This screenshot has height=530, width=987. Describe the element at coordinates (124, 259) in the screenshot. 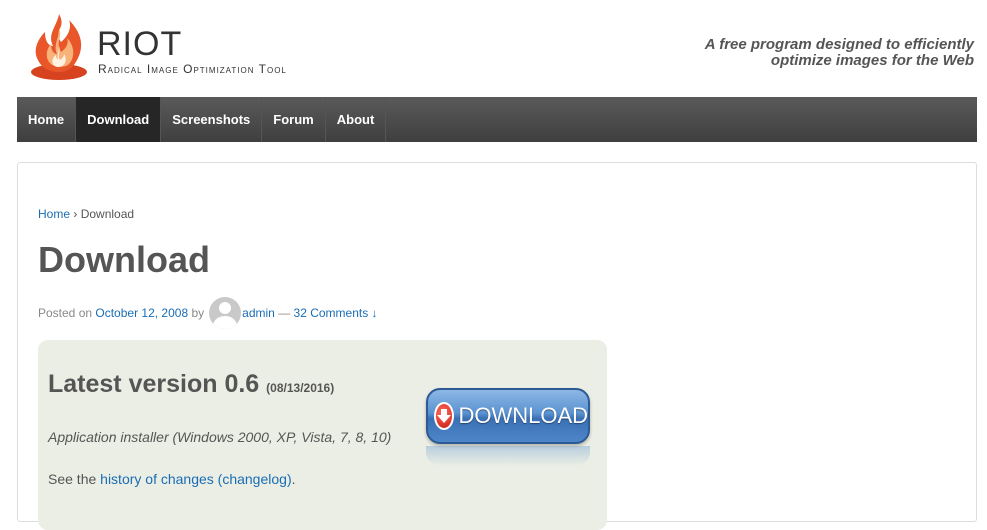

I see `page-title: Download` at that location.